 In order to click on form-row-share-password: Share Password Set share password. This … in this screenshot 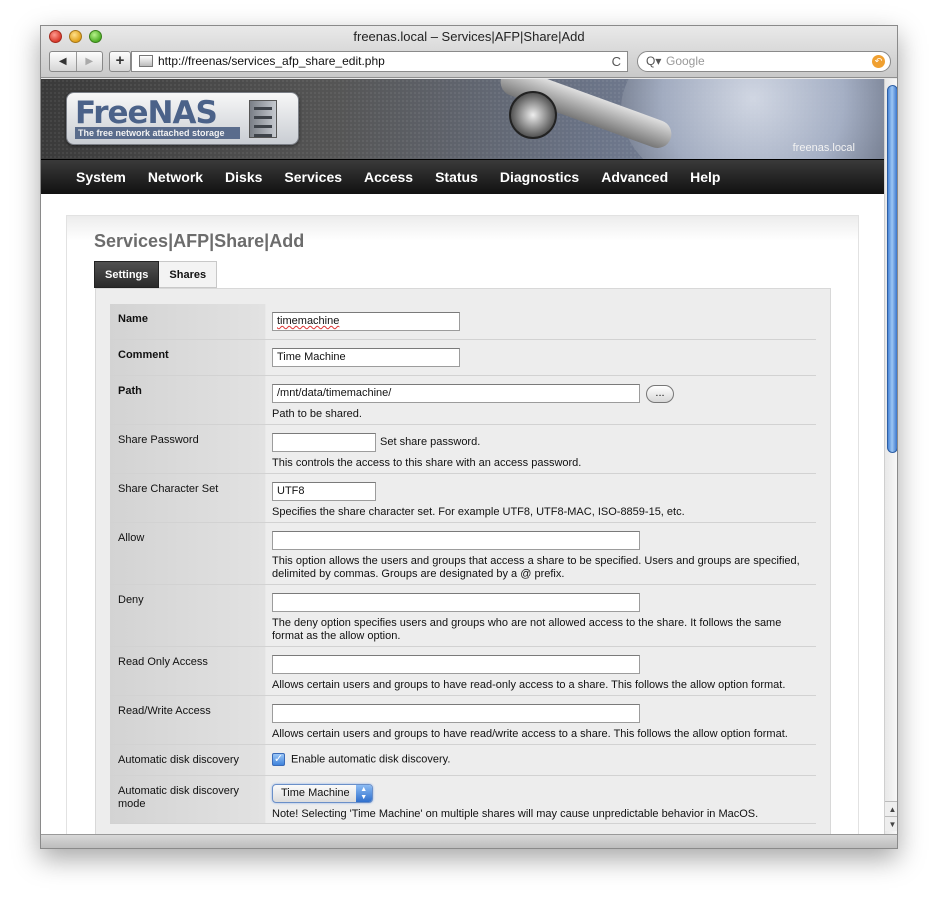, I will do `click(463, 449)`.